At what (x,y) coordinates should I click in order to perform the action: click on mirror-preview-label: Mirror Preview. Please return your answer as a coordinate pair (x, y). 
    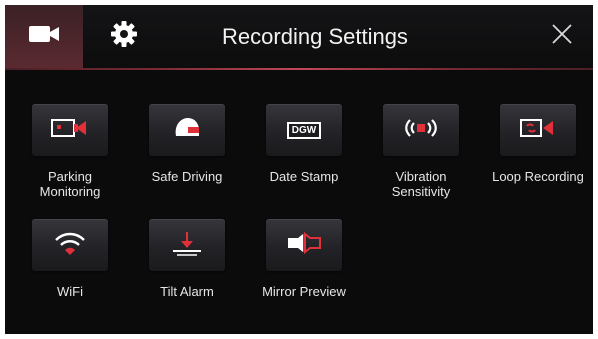
    Looking at the image, I should click on (304, 291).